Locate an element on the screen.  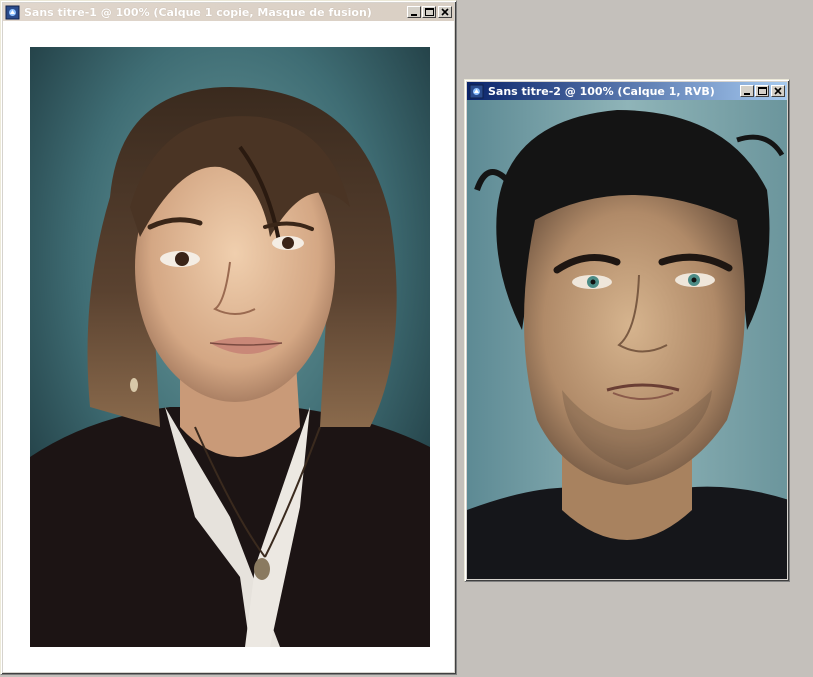
window-2-close-button is located at coordinates (778, 91).